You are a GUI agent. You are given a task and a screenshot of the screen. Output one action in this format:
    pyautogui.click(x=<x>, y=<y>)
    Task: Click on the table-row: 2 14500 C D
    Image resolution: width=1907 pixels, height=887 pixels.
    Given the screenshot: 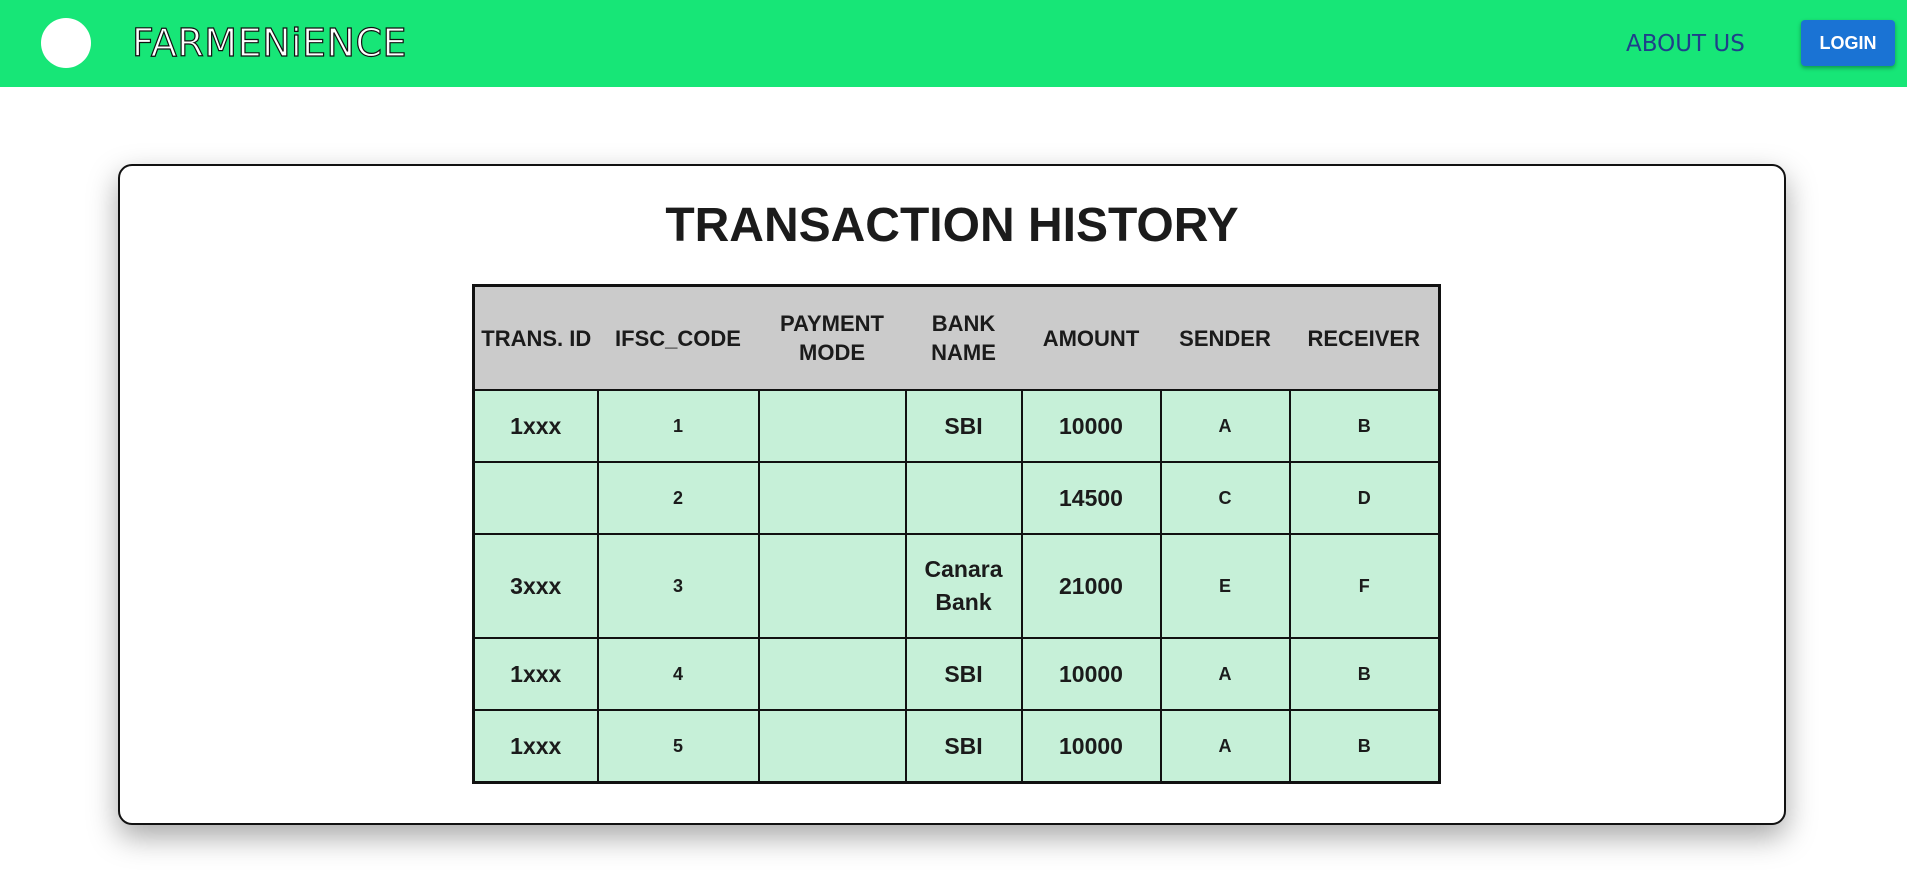 What is the action you would take?
    pyautogui.click(x=956, y=498)
    